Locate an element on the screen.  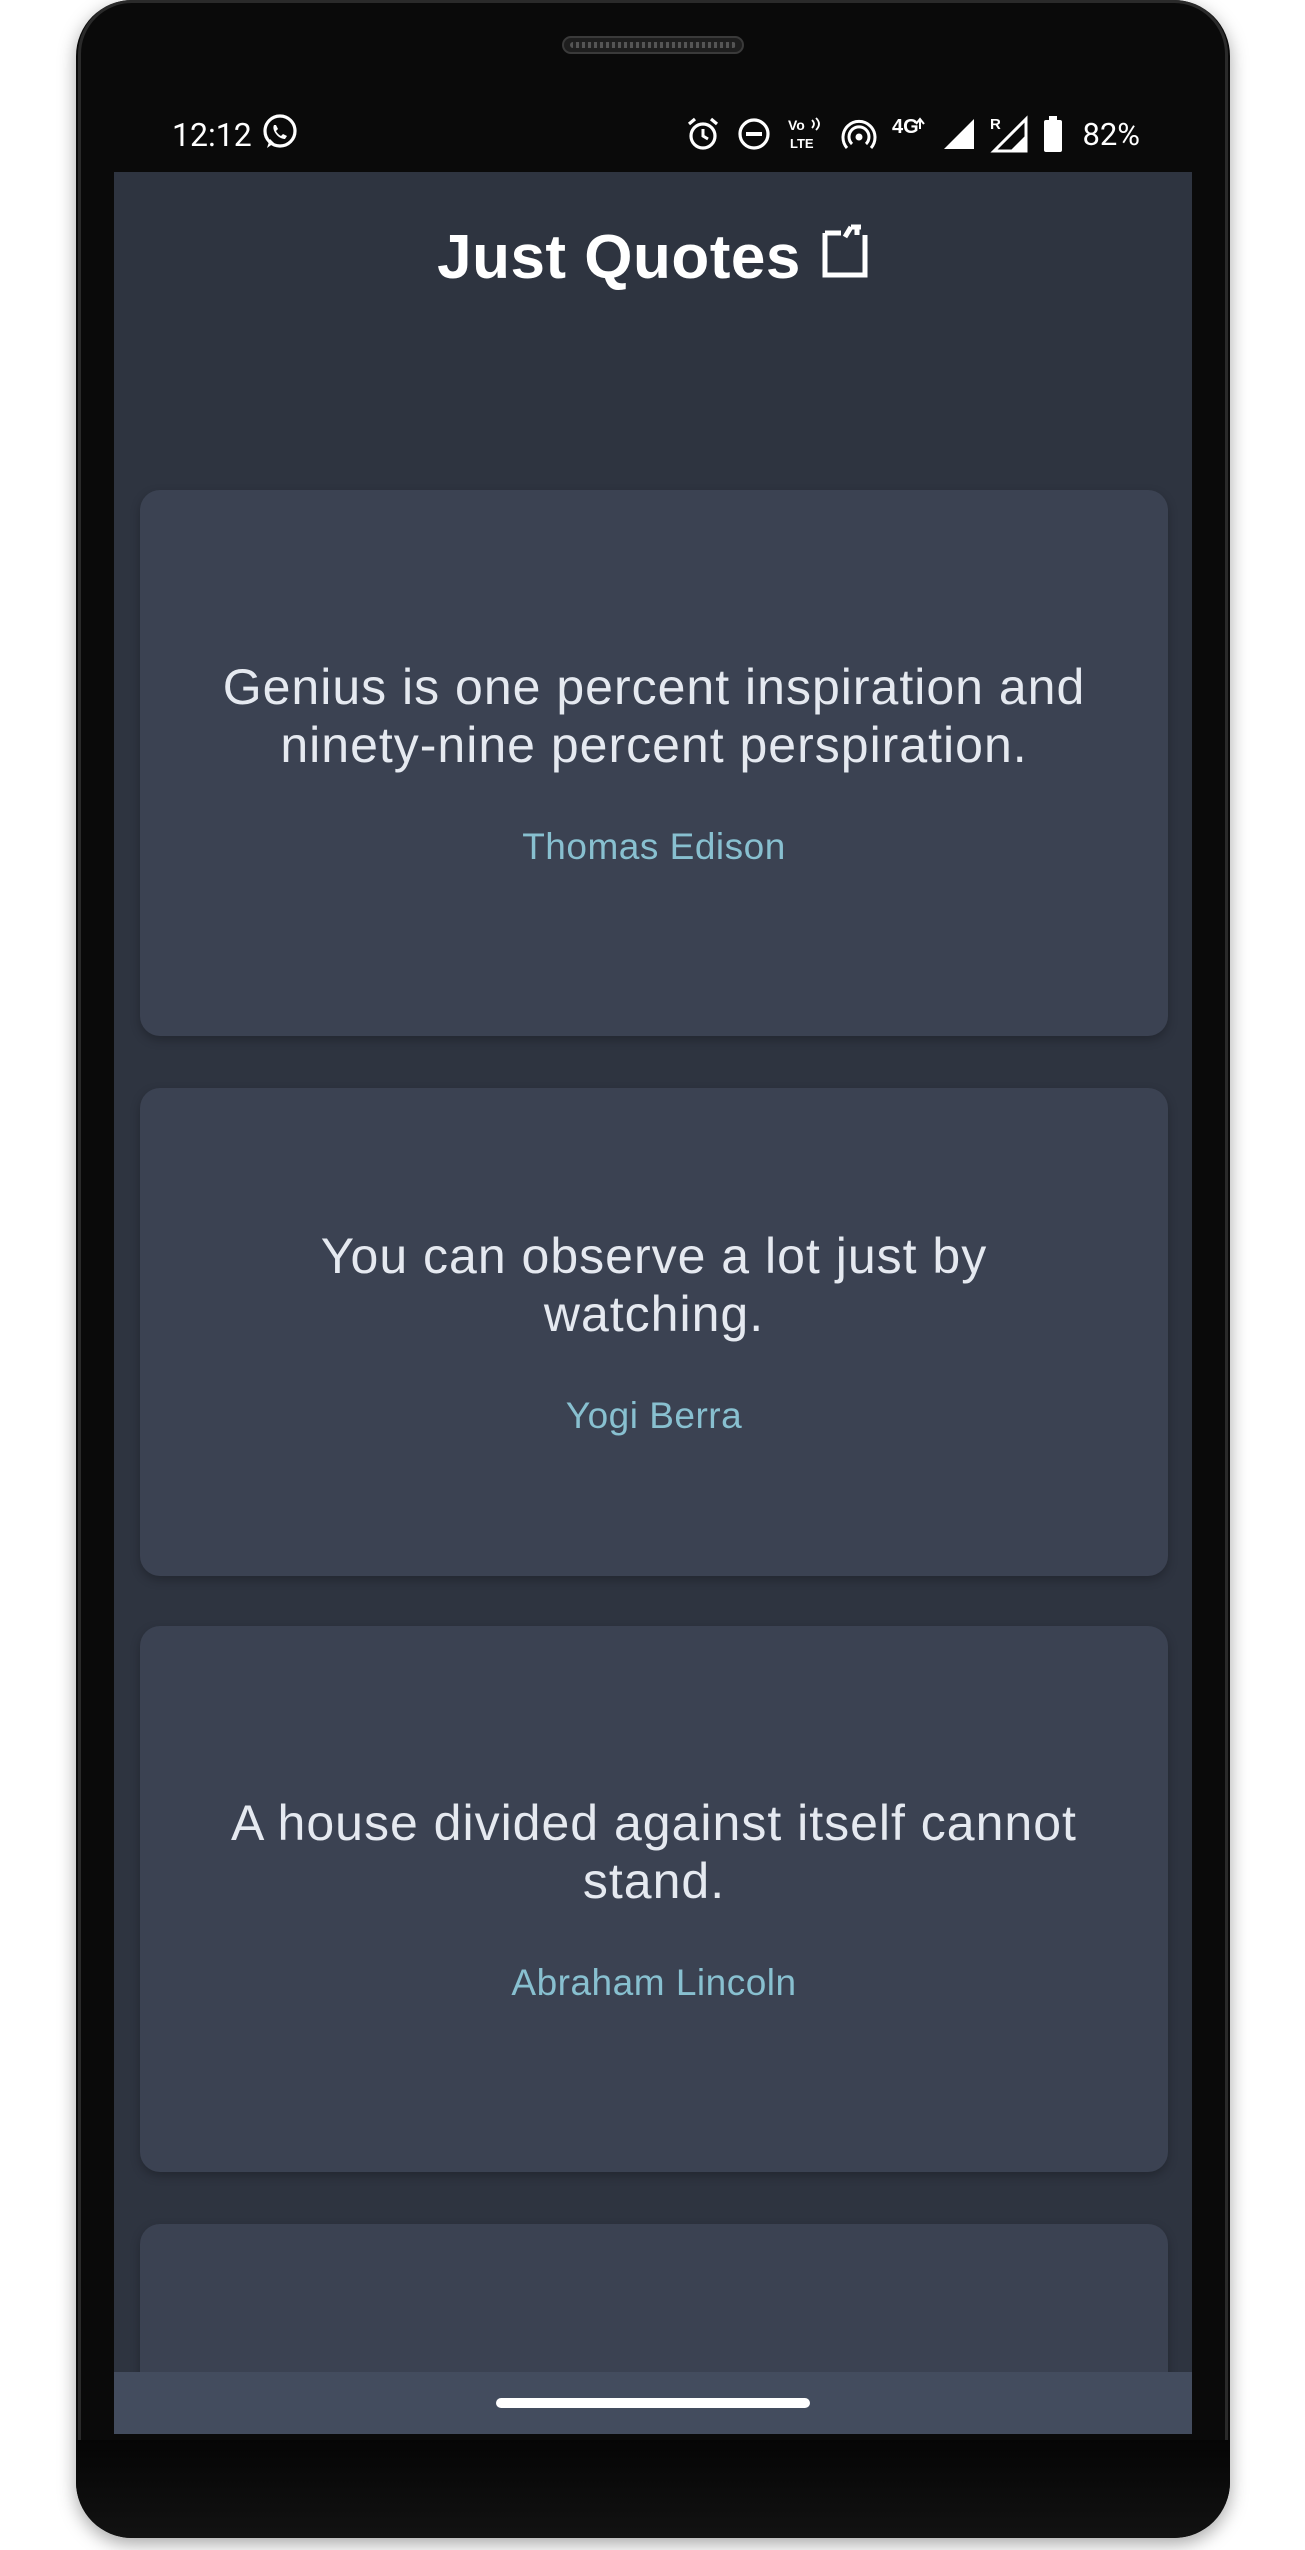
status-icons: Vo LTE 4G R 82% is located at coordinates (938, 134).